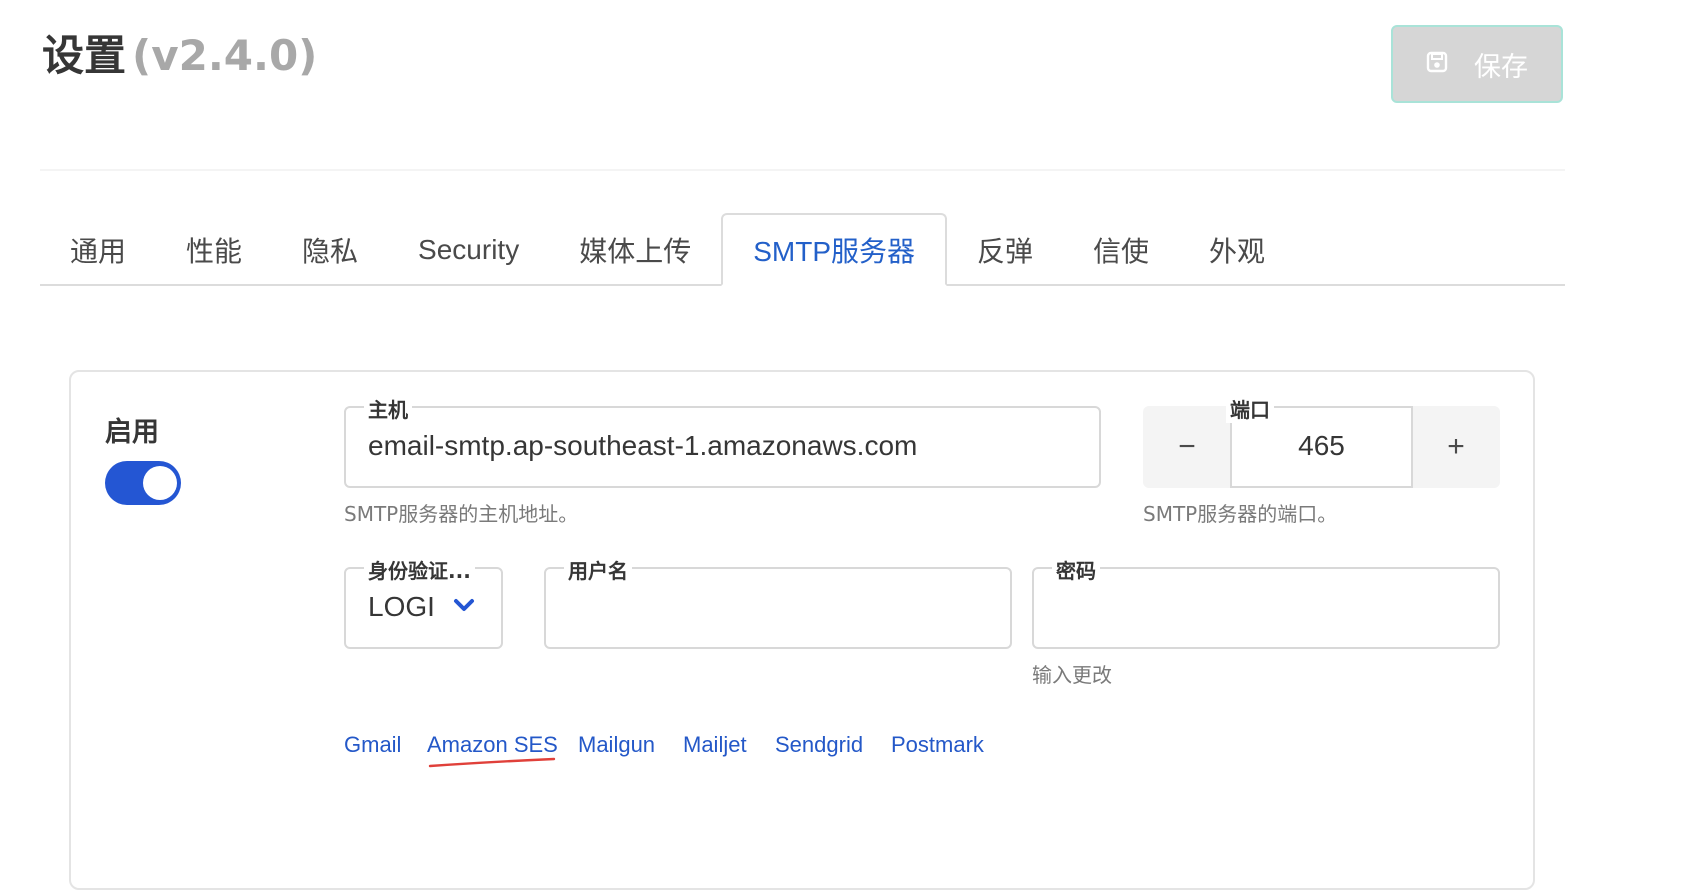 This screenshot has width=1700, height=890. I want to click on port-field: 端口 465, so click(1319, 441).